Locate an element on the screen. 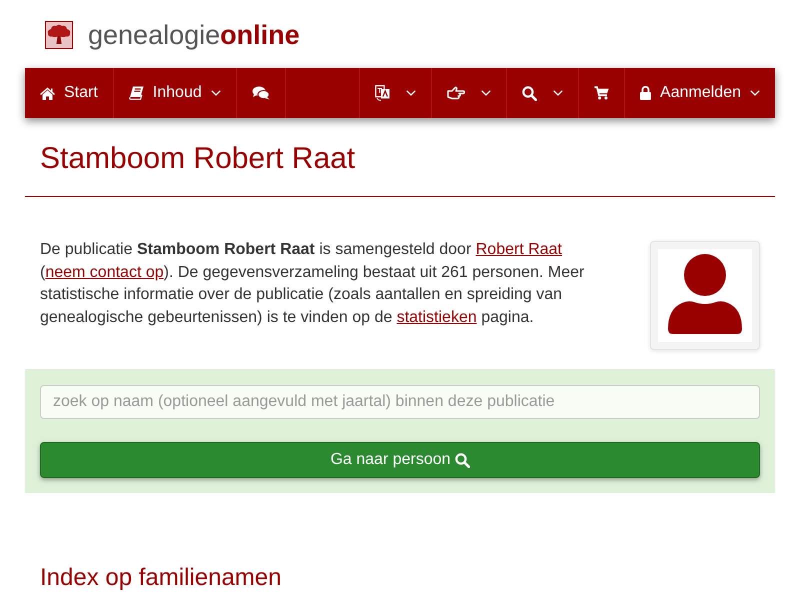  go-to-person-button: Ga naar persoon is located at coordinates (400, 460).